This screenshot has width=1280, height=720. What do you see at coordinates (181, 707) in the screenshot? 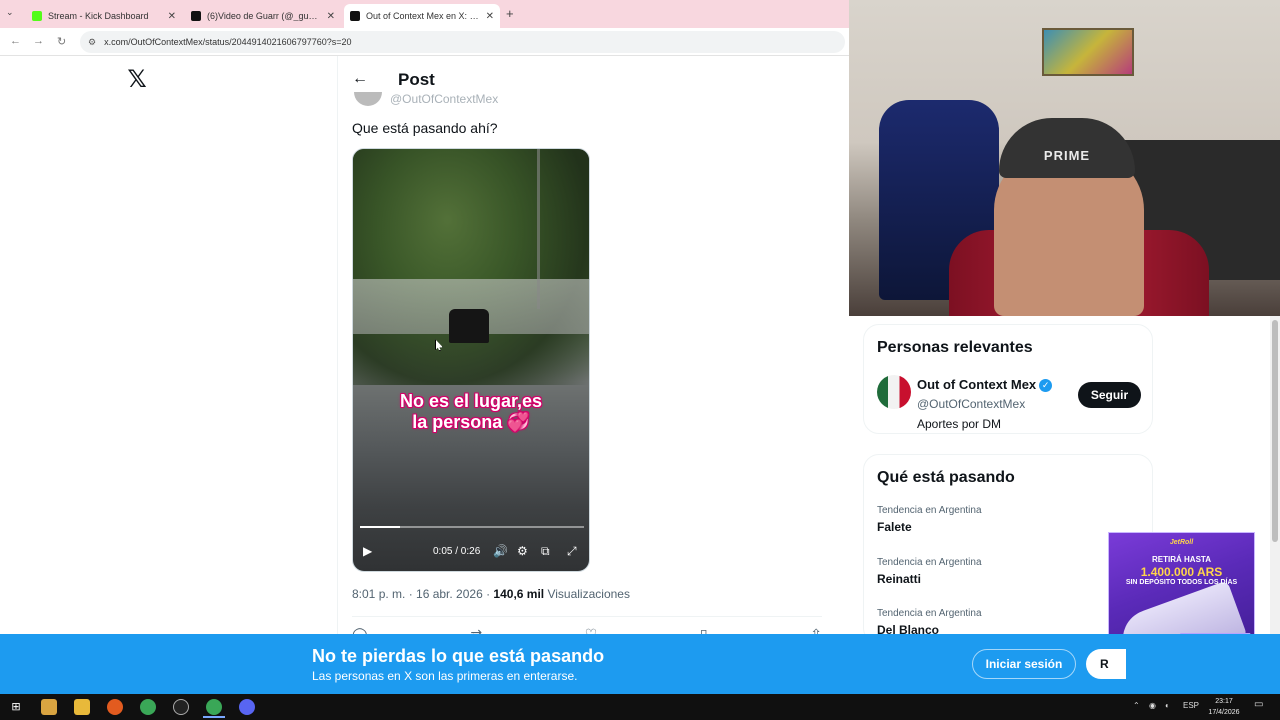
I see `obs-icon` at bounding box center [181, 707].